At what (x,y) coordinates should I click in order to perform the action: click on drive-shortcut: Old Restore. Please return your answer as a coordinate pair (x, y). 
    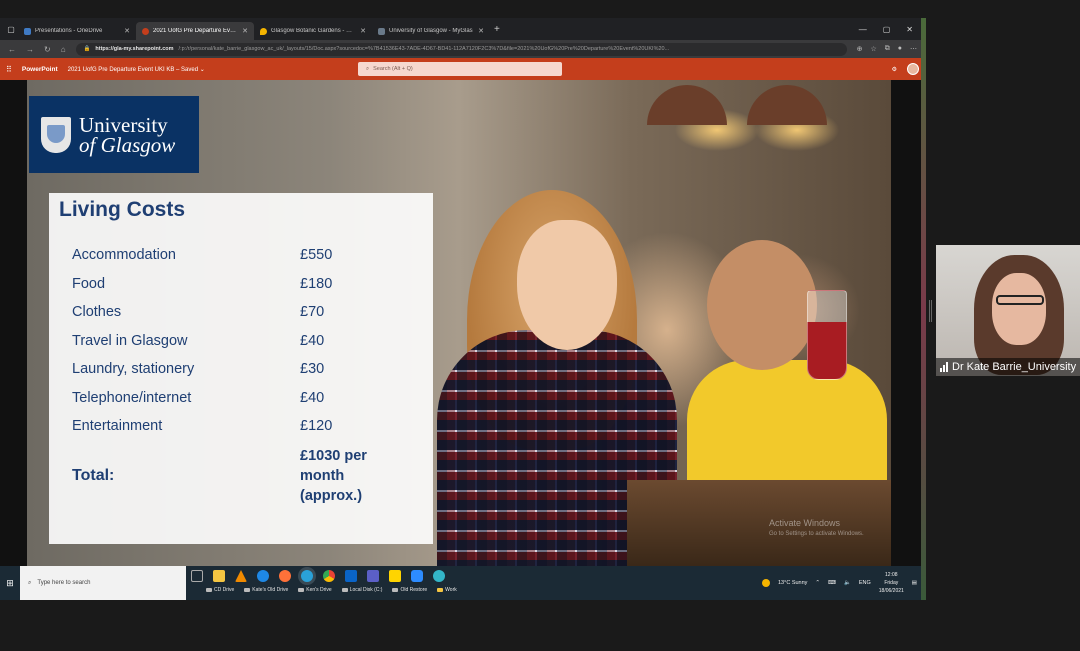
    Looking at the image, I should click on (409, 590).